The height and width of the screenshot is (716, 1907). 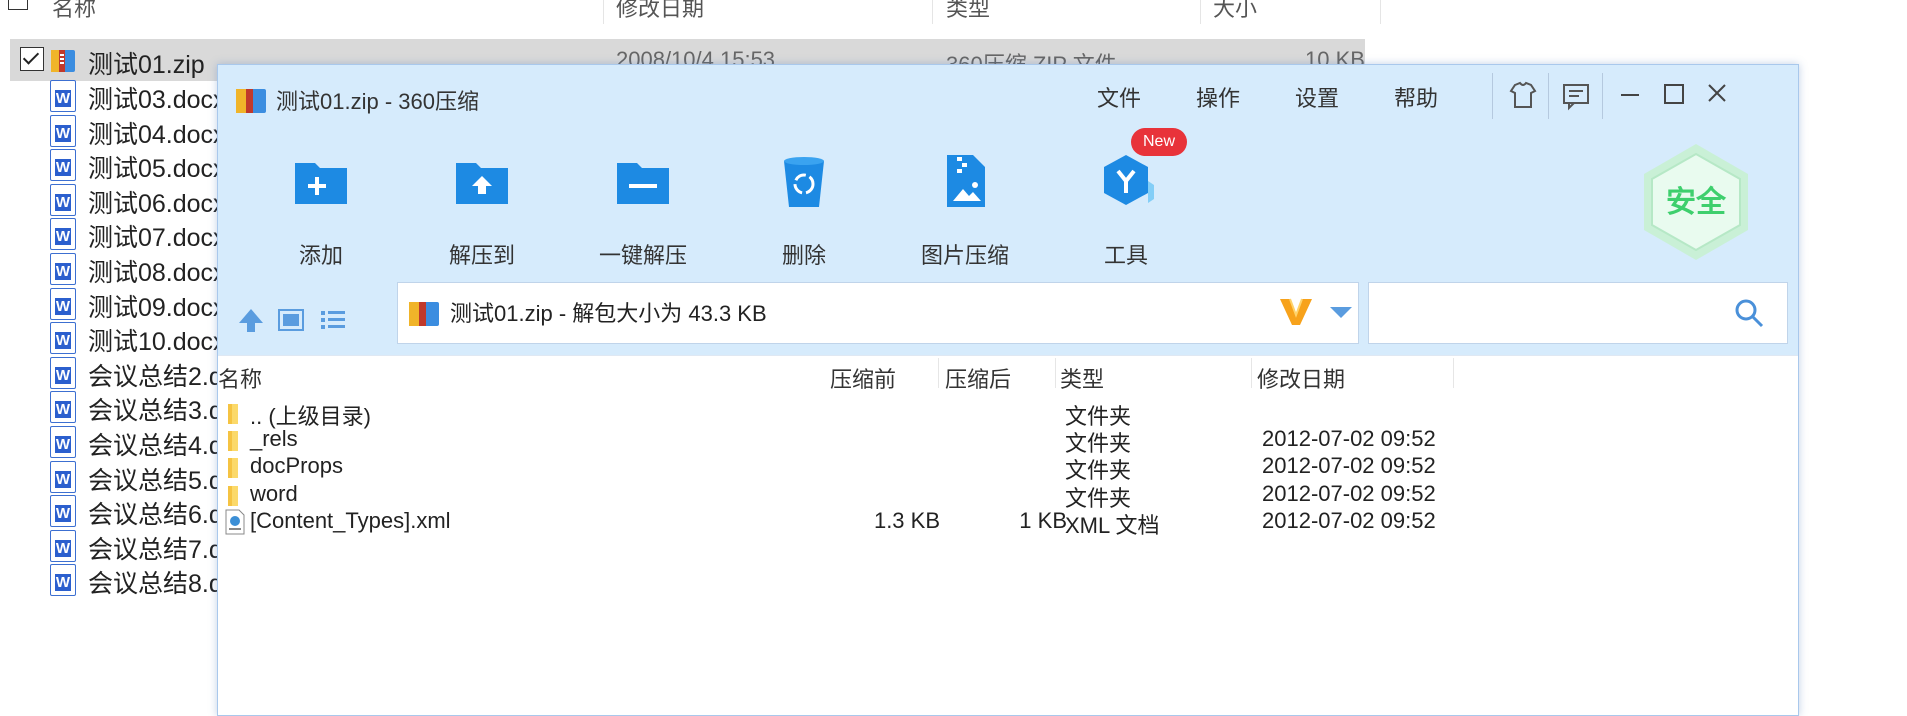 What do you see at coordinates (240, 378) in the screenshot?
I see `col-name: 名称` at bounding box center [240, 378].